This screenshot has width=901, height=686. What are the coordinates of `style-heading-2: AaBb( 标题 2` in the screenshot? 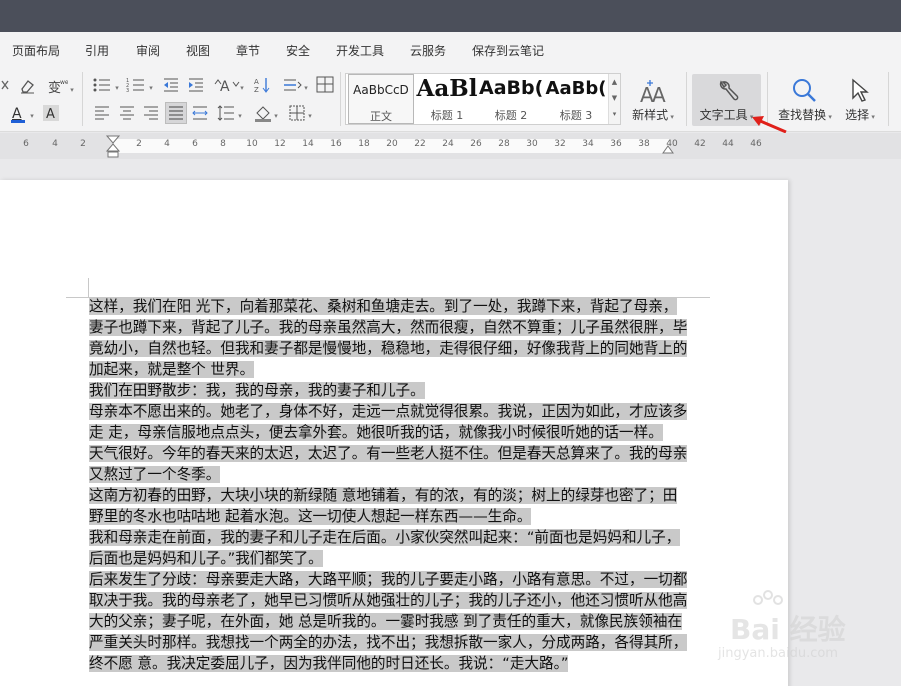 It's located at (511, 99).